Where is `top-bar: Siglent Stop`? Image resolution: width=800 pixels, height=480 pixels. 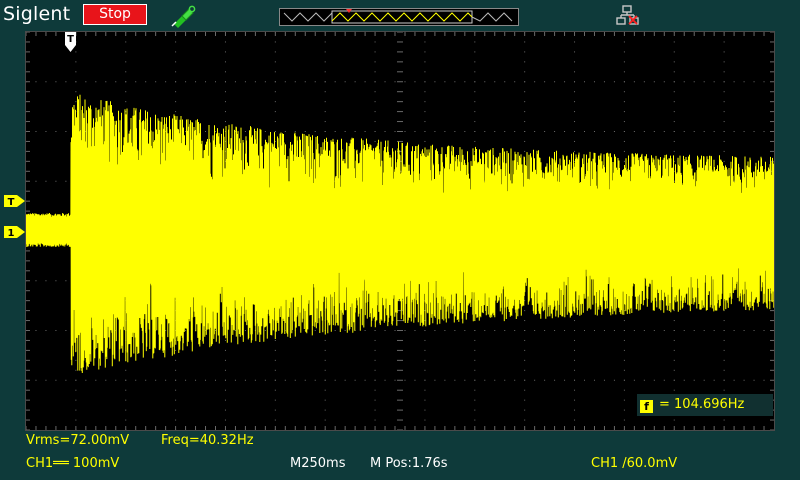 top-bar: Siglent Stop is located at coordinates (400, 15).